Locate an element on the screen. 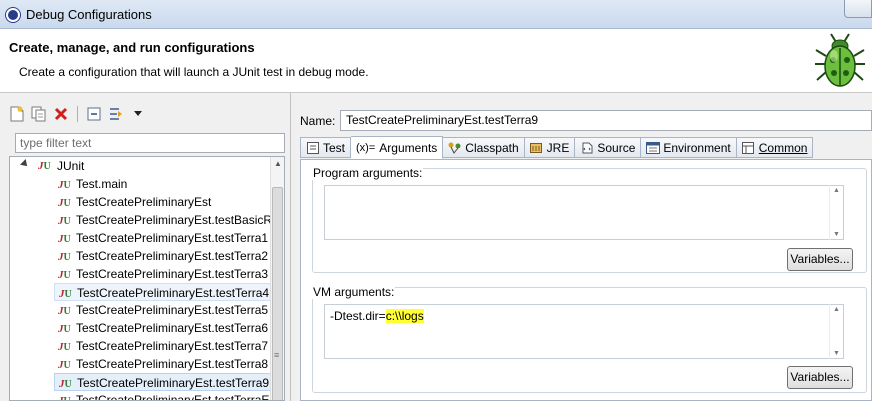 This screenshot has width=872, height=401. vm-arguments-label: VM arguments: is located at coordinates (354, 292).